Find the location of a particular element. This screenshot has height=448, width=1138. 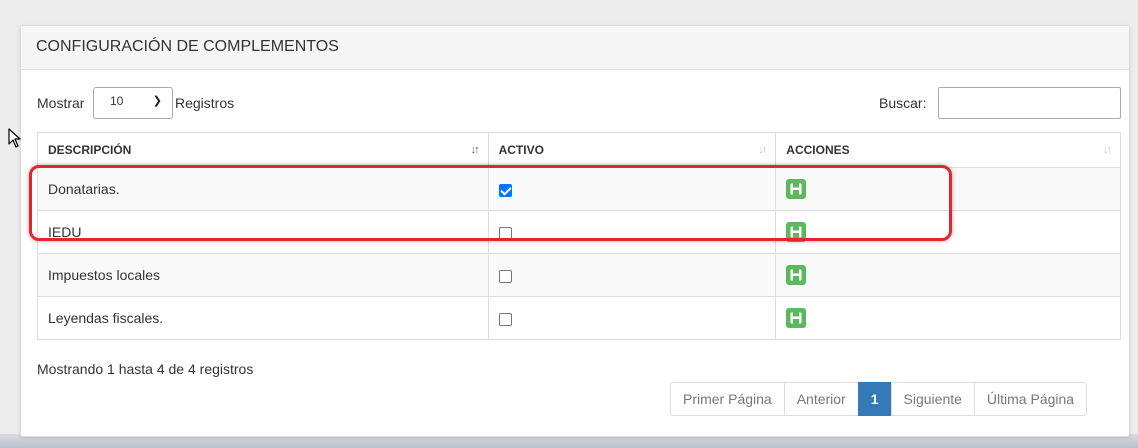

table-row: Impuestos locales is located at coordinates (579, 275).